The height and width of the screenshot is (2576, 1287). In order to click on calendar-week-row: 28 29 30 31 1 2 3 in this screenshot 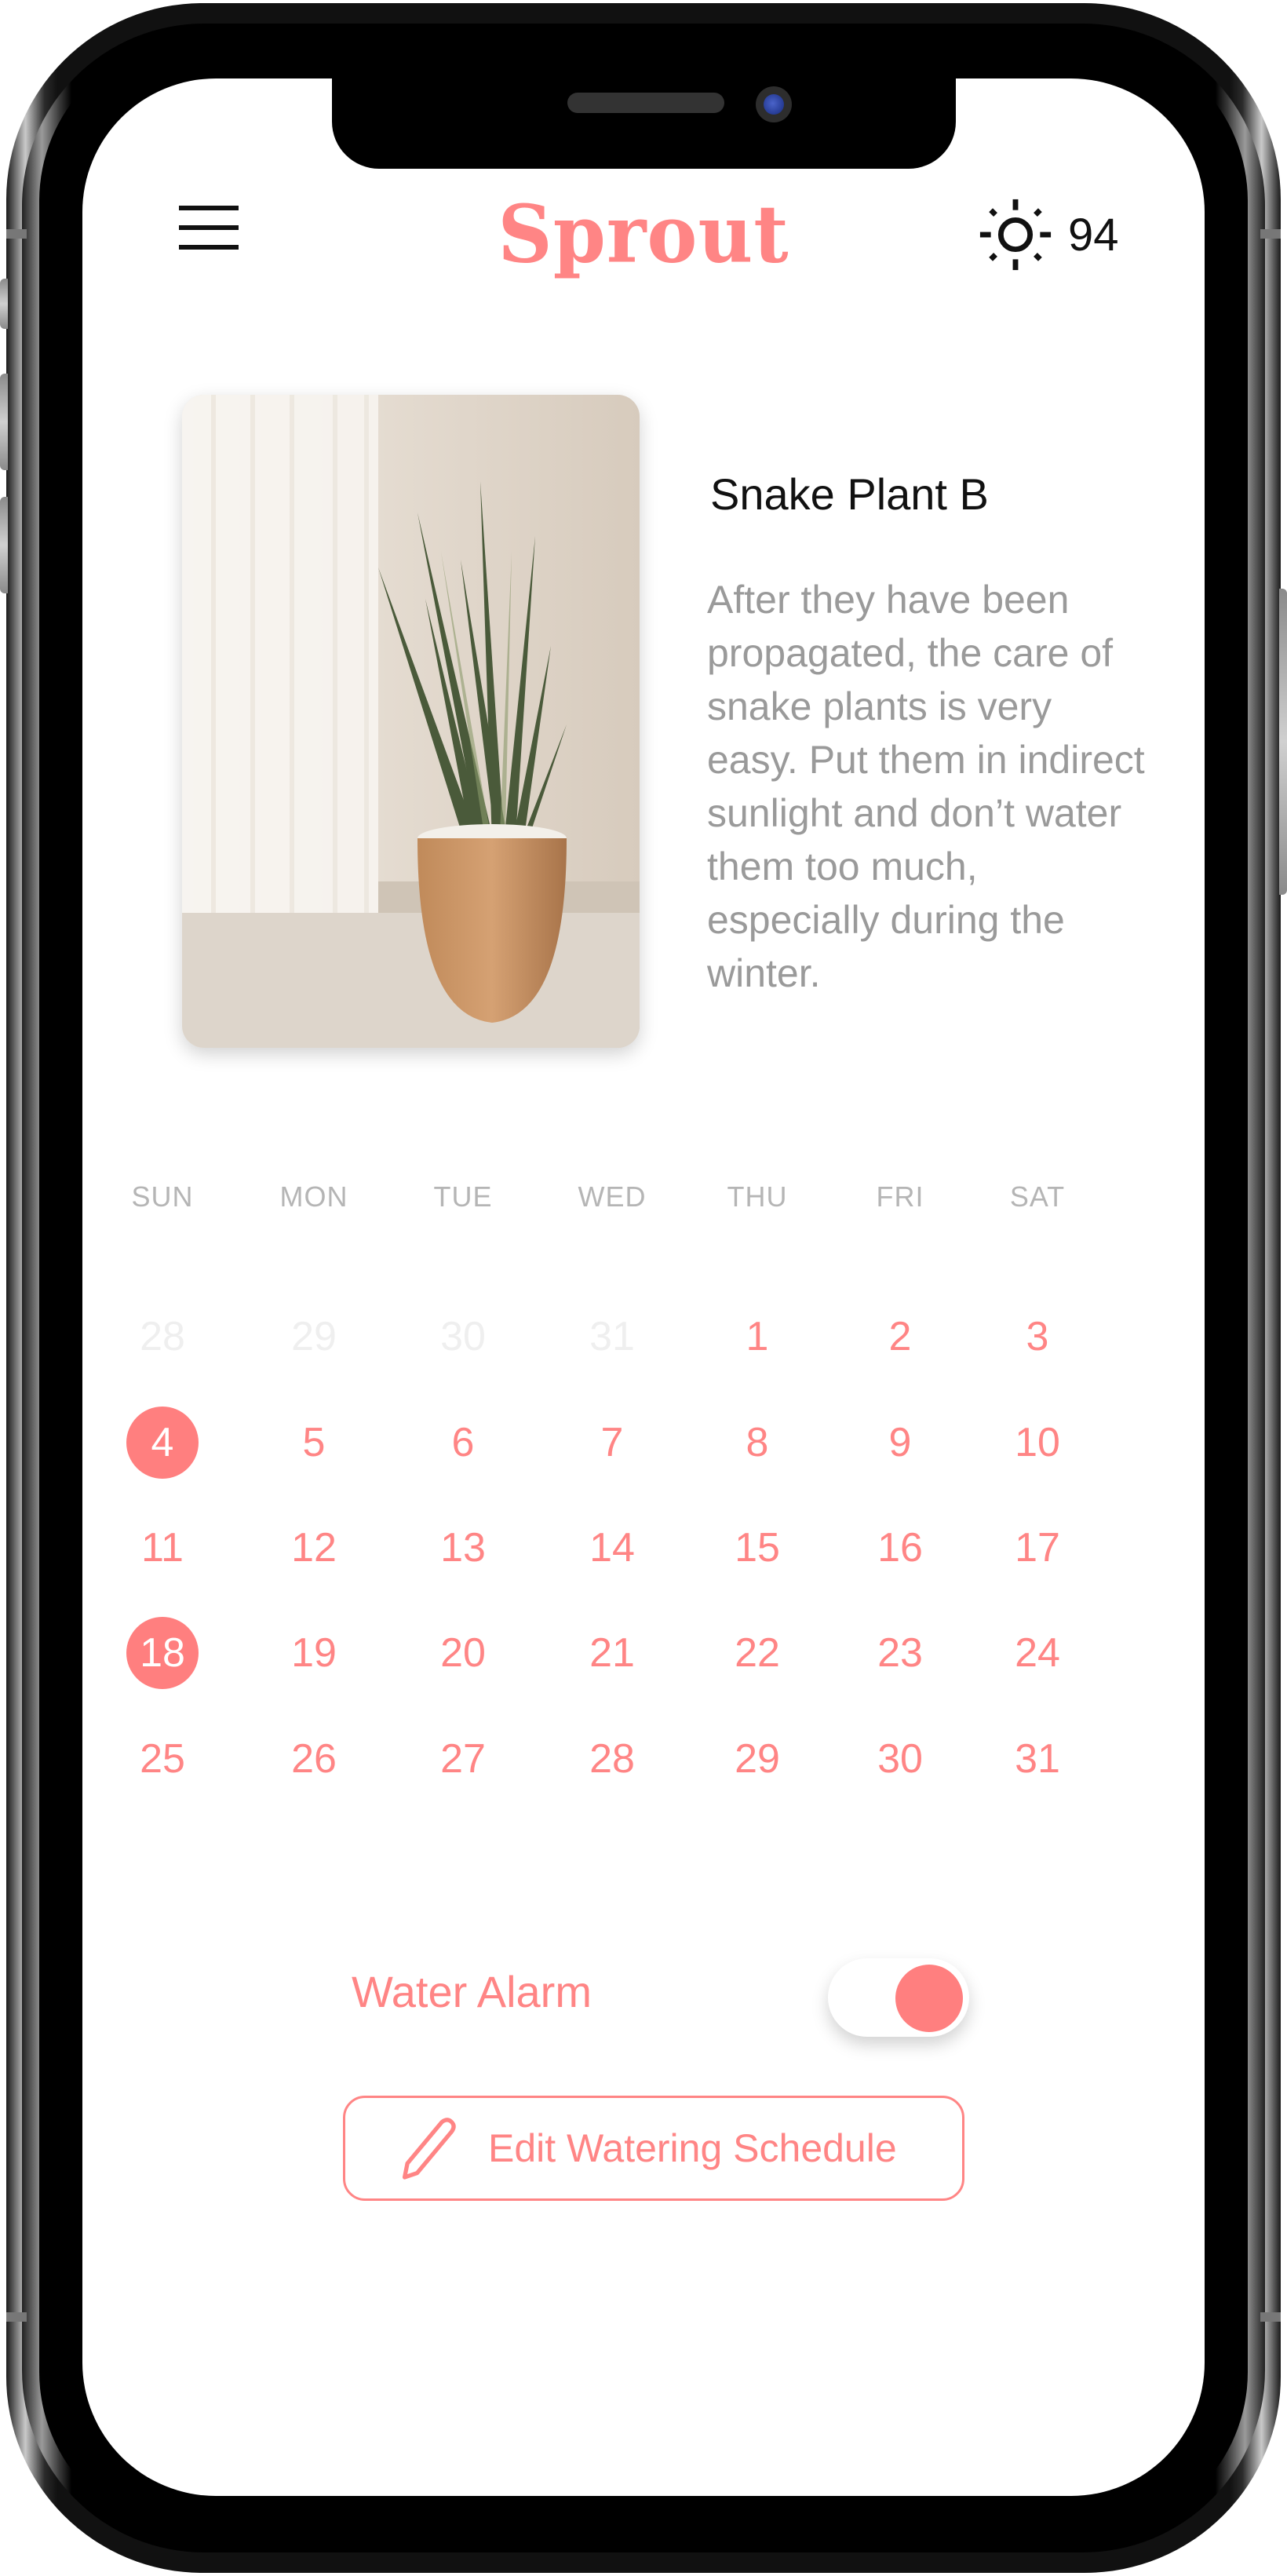, I will do `click(647, 1328)`.